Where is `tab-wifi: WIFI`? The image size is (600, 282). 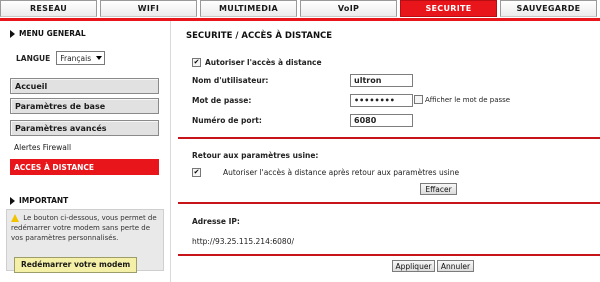 tab-wifi: WIFI is located at coordinates (148, 8).